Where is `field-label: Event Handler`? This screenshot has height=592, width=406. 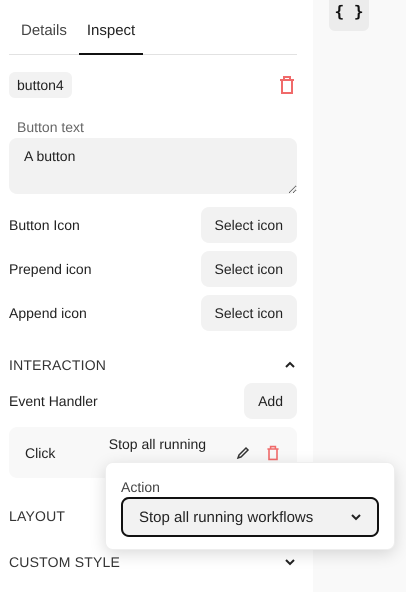 field-label: Event Handler is located at coordinates (53, 401).